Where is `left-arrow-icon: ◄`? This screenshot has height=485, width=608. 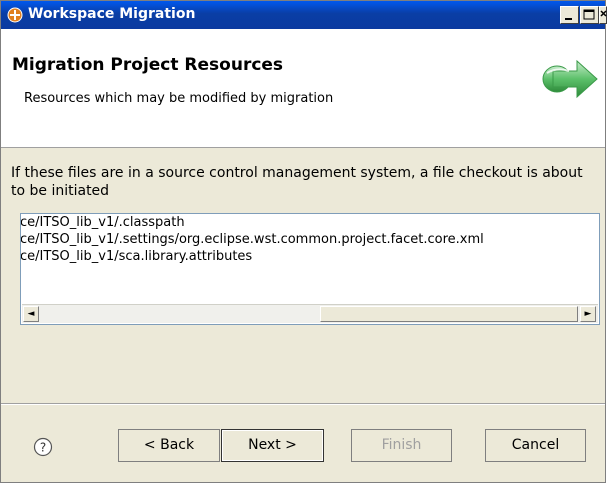 left-arrow-icon: ◄ is located at coordinates (31, 314).